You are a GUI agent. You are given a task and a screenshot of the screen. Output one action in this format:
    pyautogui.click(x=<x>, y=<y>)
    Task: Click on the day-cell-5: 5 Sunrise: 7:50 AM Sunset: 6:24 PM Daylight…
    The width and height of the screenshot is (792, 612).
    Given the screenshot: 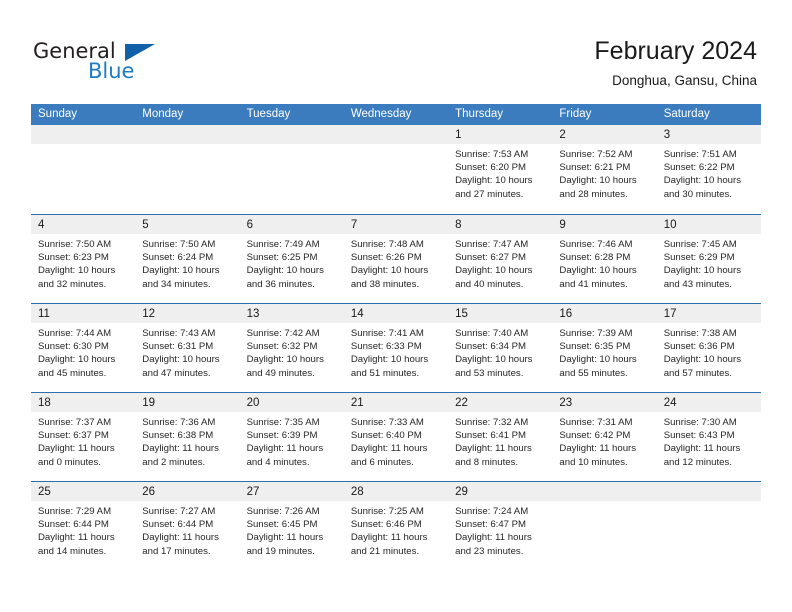 What is the action you would take?
    pyautogui.click(x=187, y=259)
    